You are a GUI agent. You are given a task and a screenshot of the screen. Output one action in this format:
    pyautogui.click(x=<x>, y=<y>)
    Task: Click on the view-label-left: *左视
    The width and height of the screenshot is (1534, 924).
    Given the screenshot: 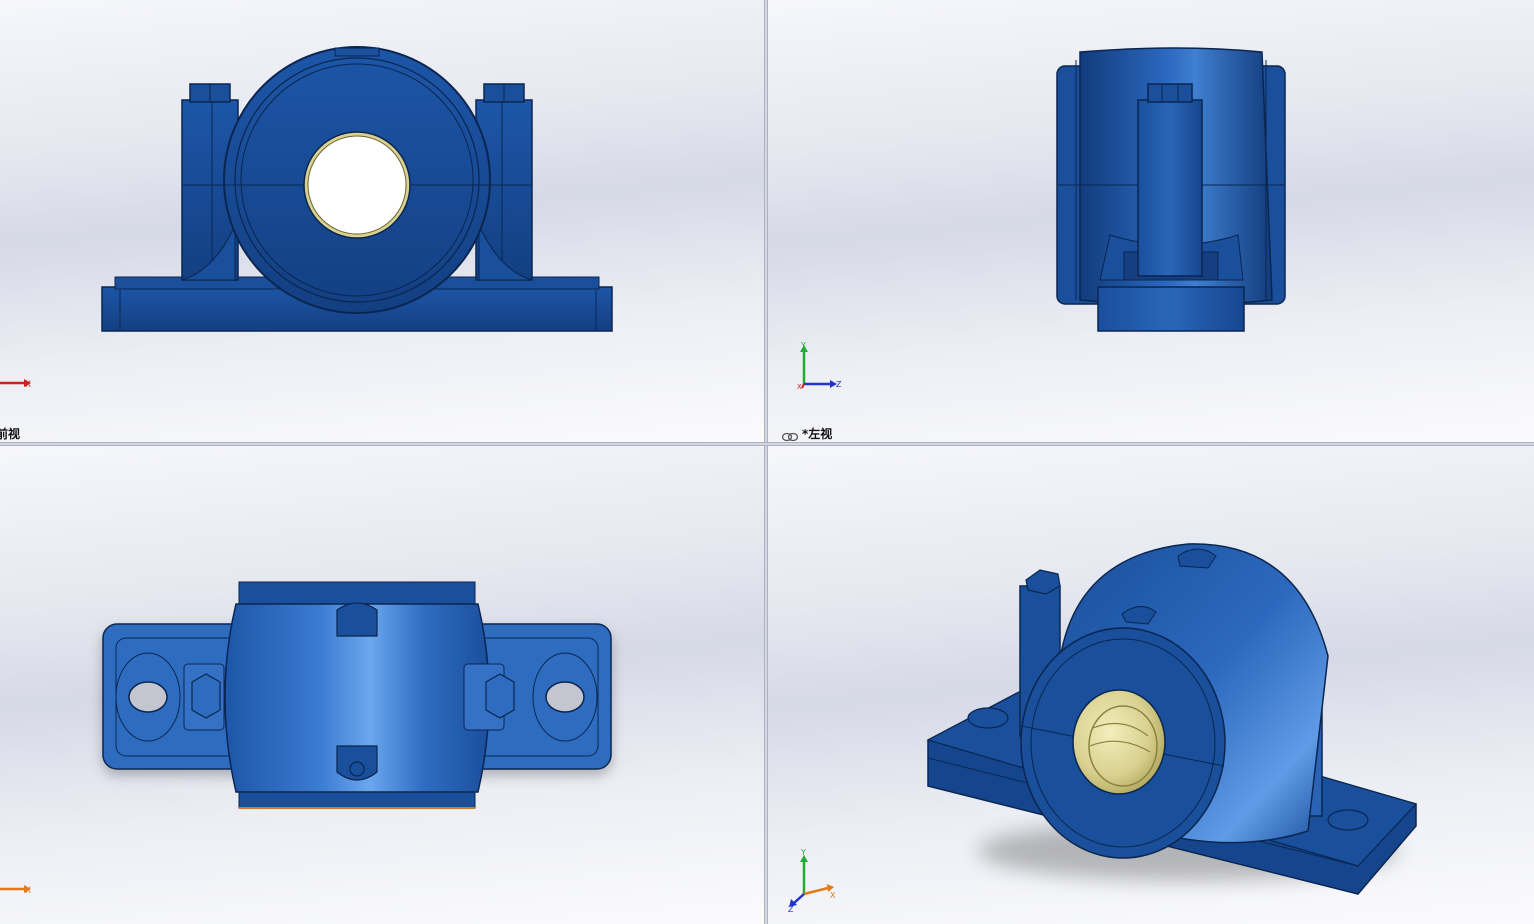 What is the action you would take?
    pyautogui.click(x=817, y=434)
    